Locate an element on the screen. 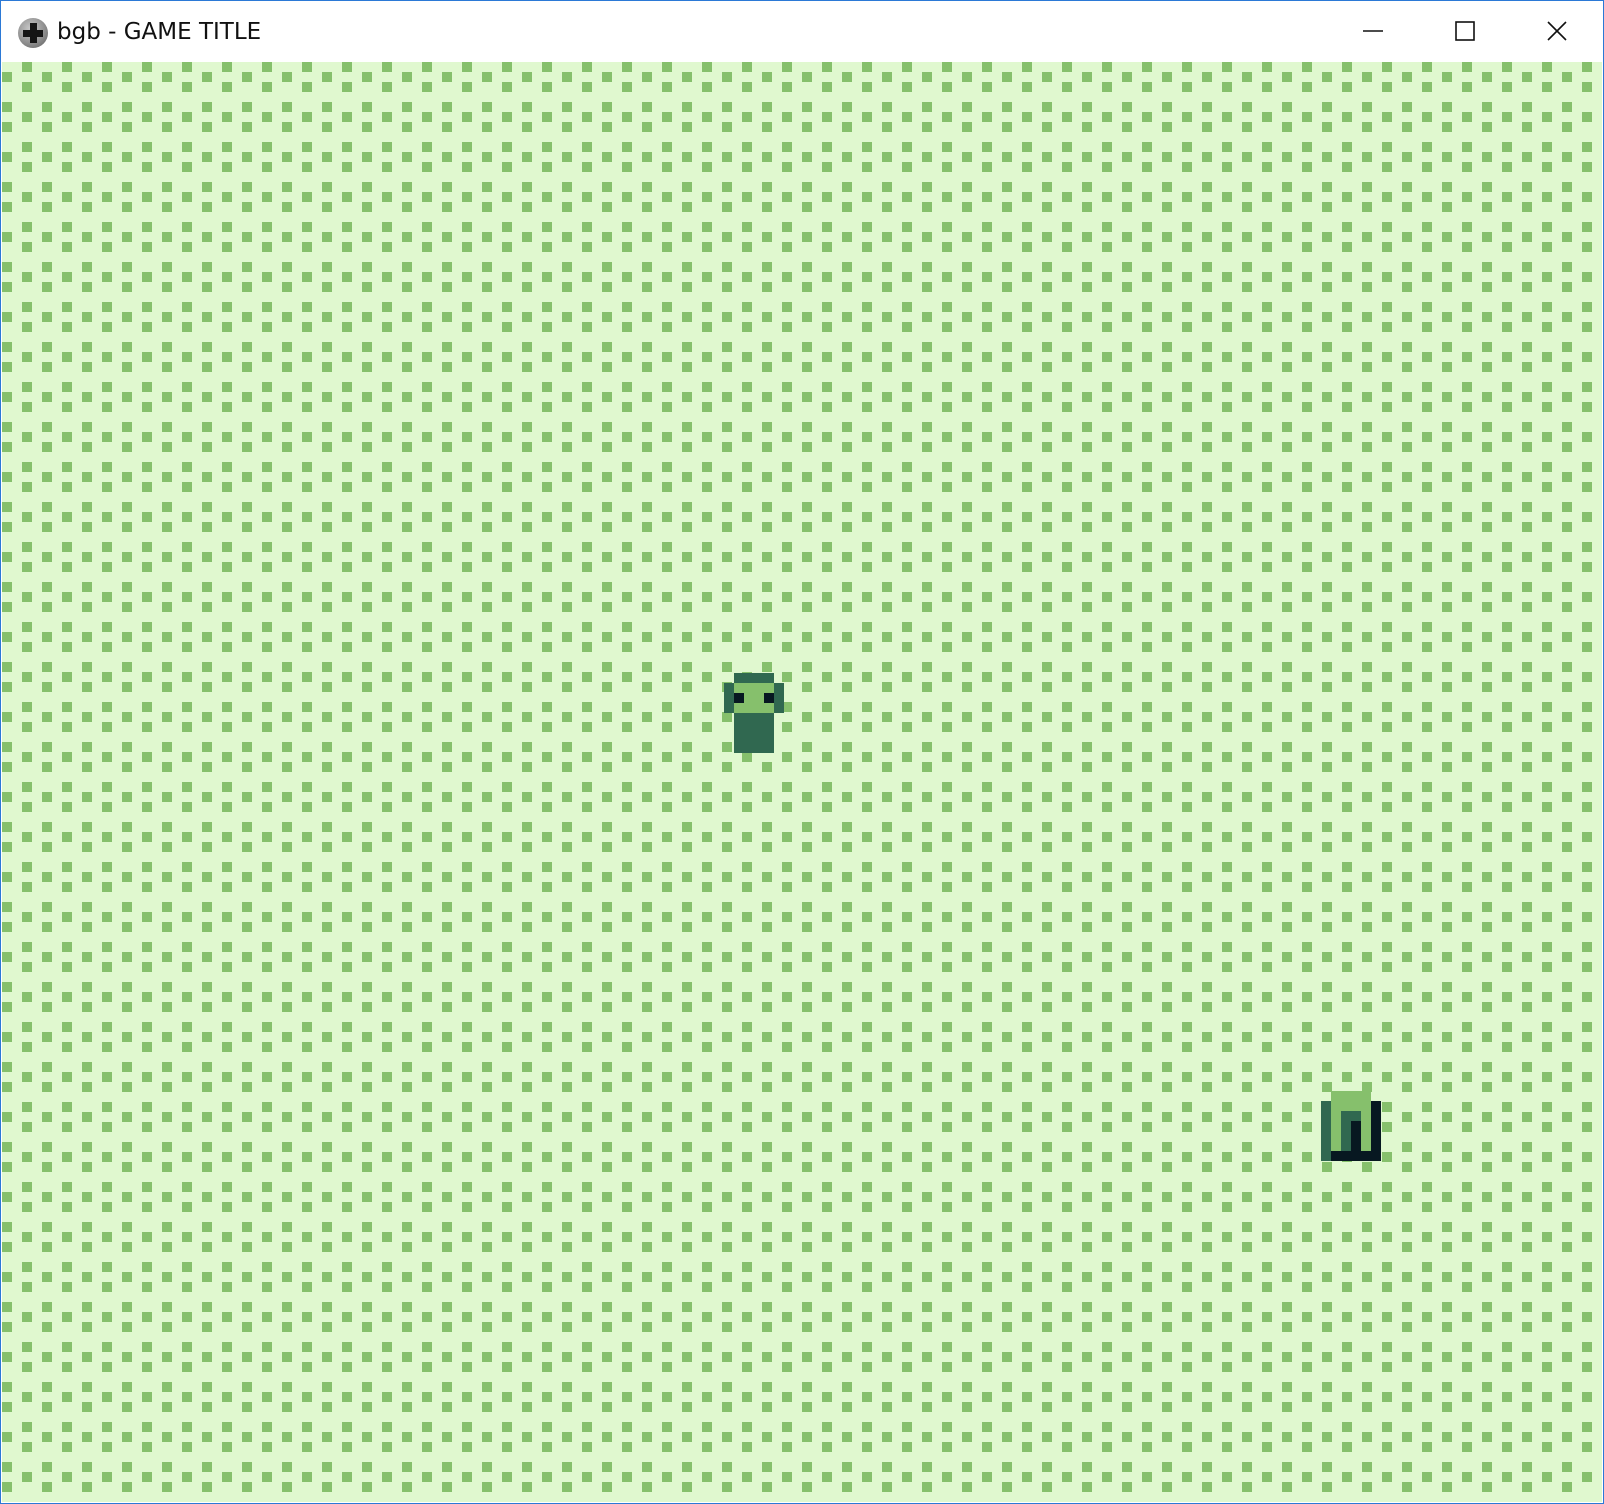 The height and width of the screenshot is (1504, 1604). title-bar: bgb - GAME TITLE is located at coordinates (802, 31).